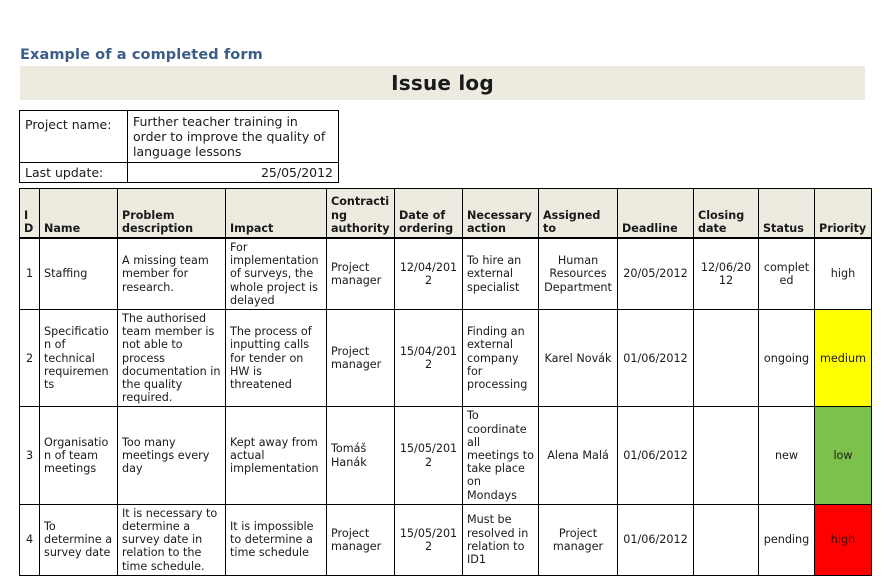 This screenshot has height=576, width=884. Describe the element at coordinates (726, 213) in the screenshot. I see `column-header-closing-date: Closing date` at that location.